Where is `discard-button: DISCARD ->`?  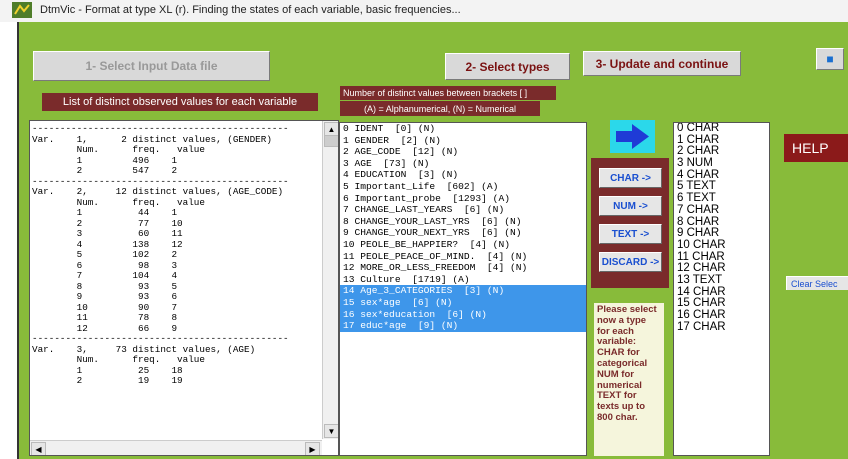 discard-button: DISCARD -> is located at coordinates (630, 262).